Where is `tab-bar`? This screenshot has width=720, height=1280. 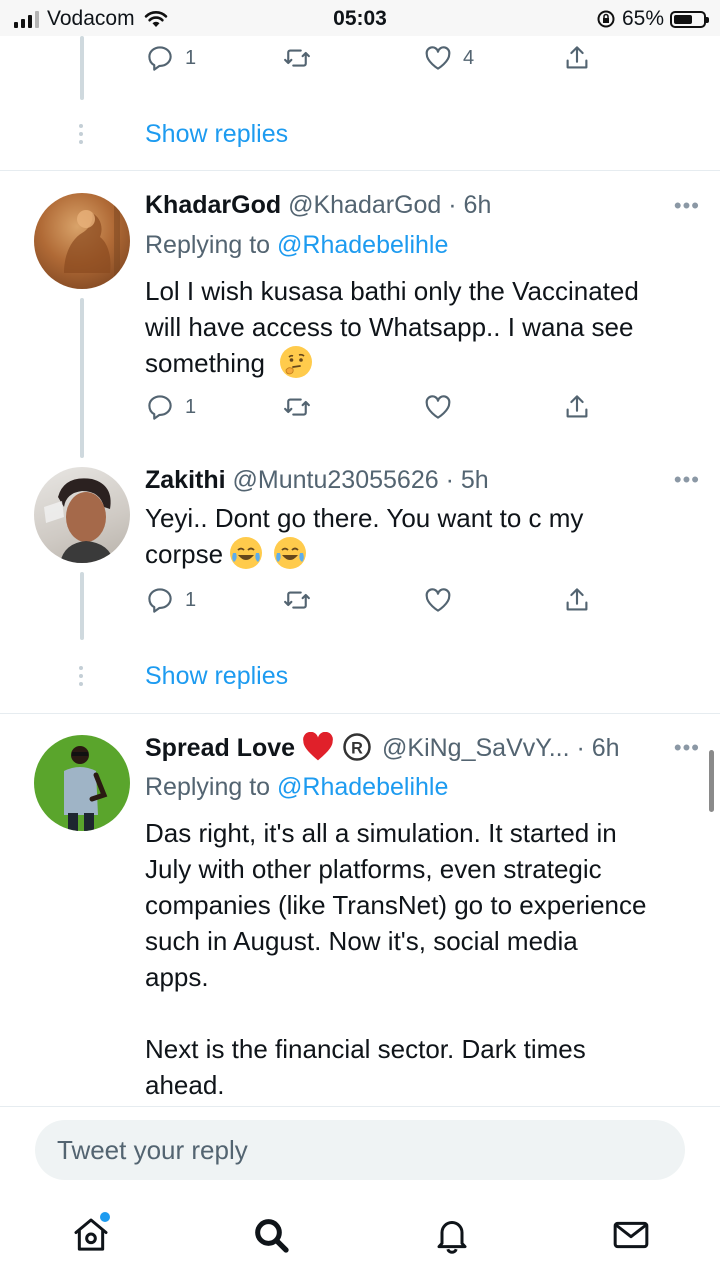
tab-bar is located at coordinates (360, 1240).